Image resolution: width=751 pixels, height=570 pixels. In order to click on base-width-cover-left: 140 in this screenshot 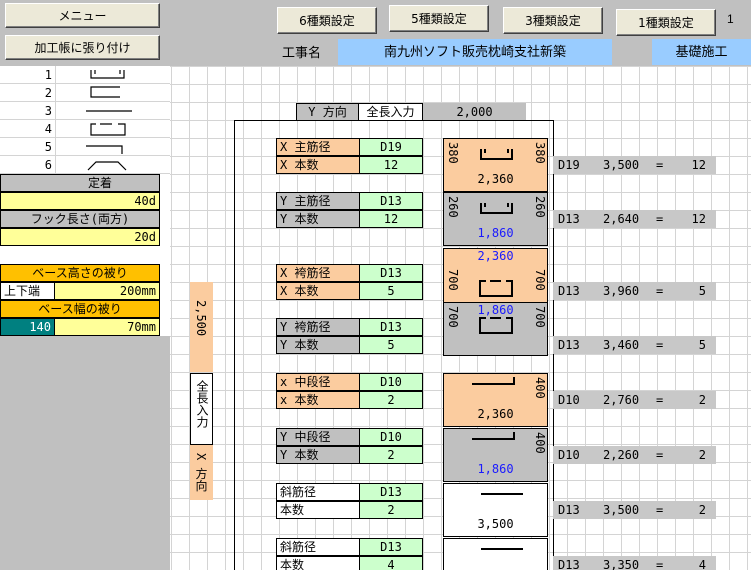, I will do `click(27, 327)`.